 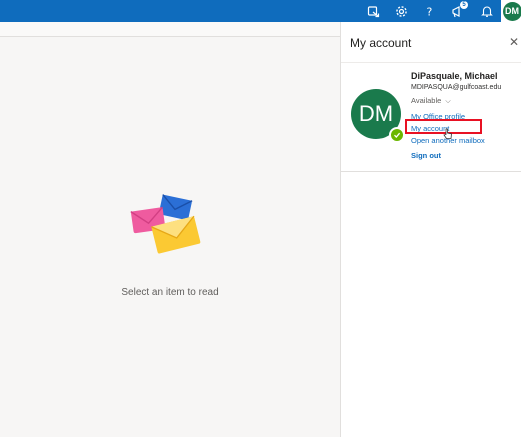 What do you see at coordinates (464, 5) in the screenshot?
I see `notification-badge: 5` at bounding box center [464, 5].